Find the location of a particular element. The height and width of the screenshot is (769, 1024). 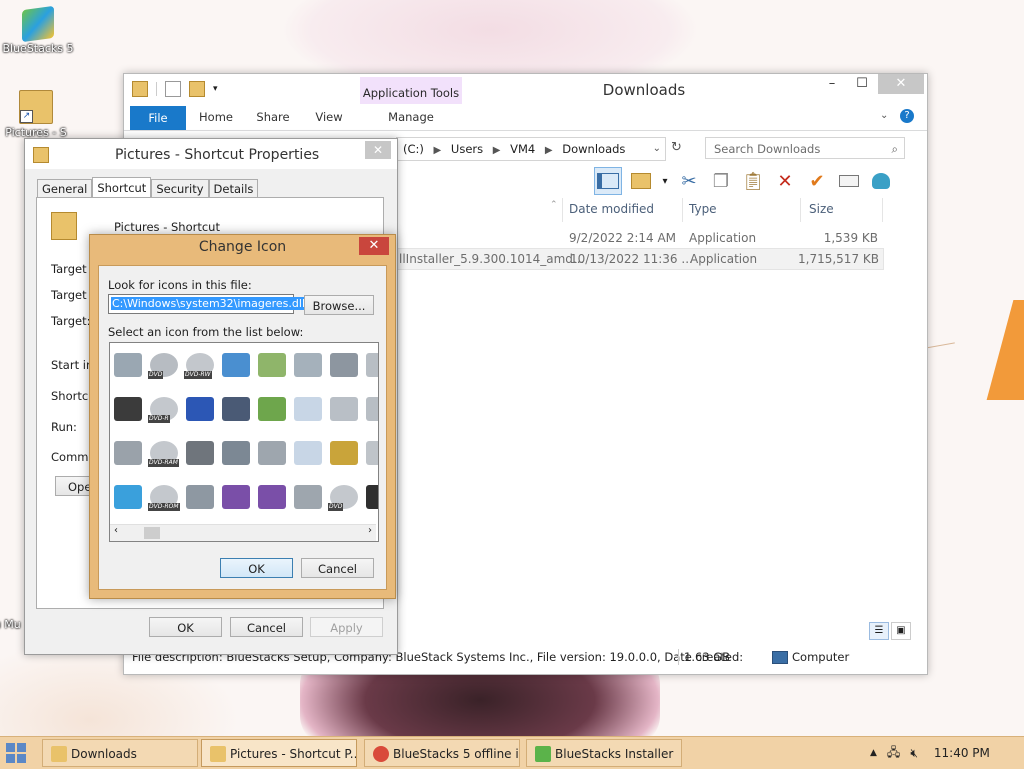

media-player-icon is located at coordinates (370, 497).